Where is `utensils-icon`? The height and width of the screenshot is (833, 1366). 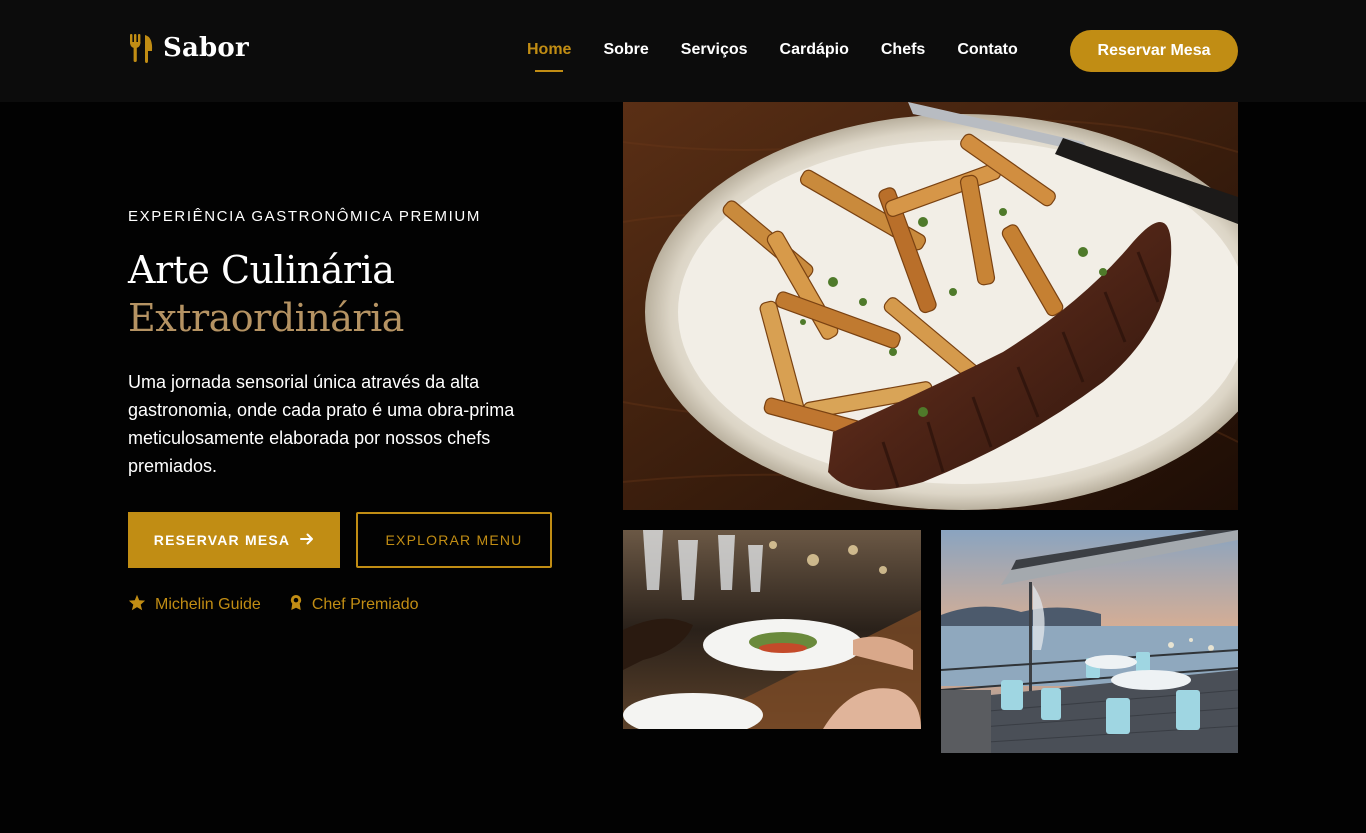
utensils-icon is located at coordinates (141, 48).